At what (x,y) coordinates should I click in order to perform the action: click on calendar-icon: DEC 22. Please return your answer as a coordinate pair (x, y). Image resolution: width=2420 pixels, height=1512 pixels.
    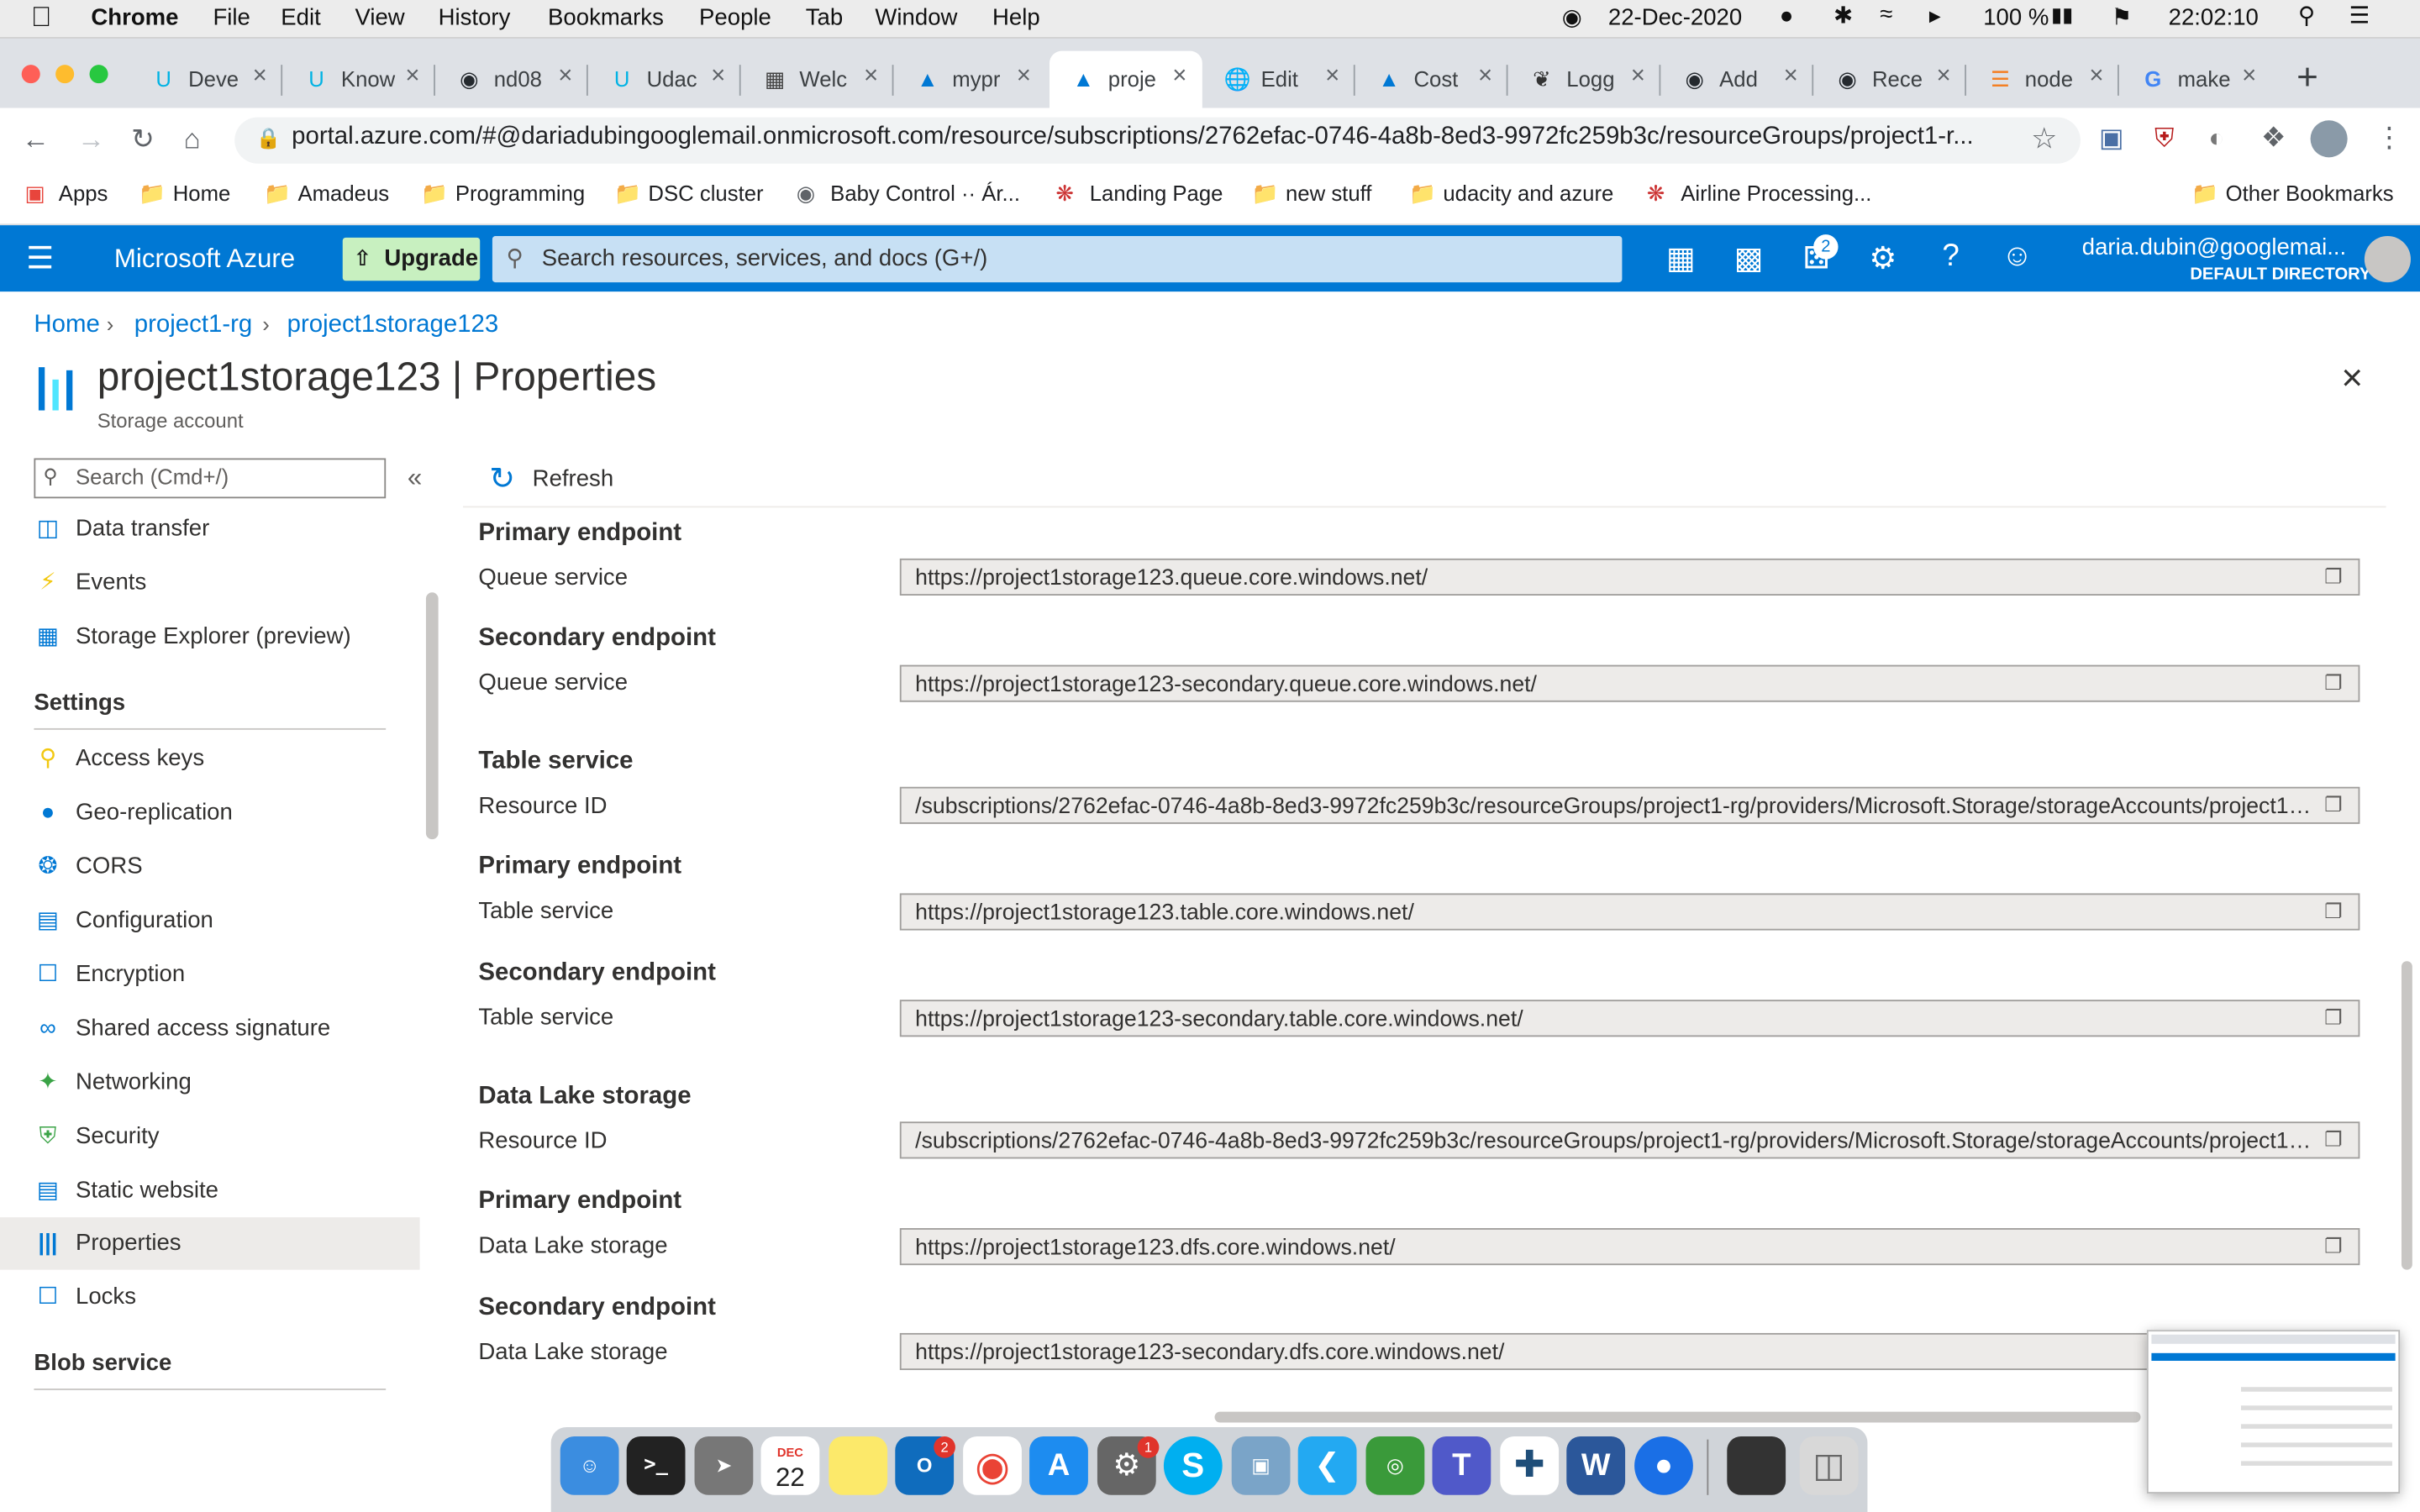
    Looking at the image, I should click on (790, 1465).